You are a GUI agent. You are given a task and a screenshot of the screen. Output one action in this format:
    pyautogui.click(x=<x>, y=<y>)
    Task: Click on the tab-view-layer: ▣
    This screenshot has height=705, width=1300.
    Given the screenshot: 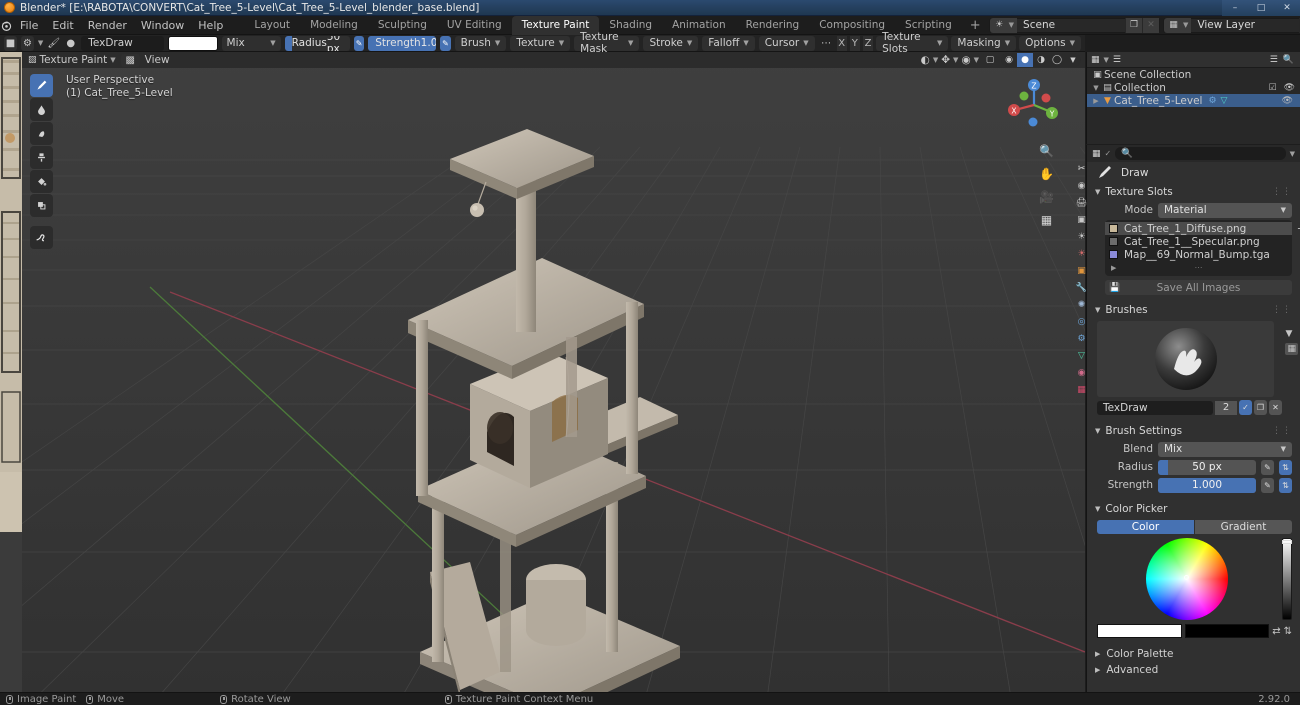 What is the action you would take?
    pyautogui.click(x=1081, y=219)
    